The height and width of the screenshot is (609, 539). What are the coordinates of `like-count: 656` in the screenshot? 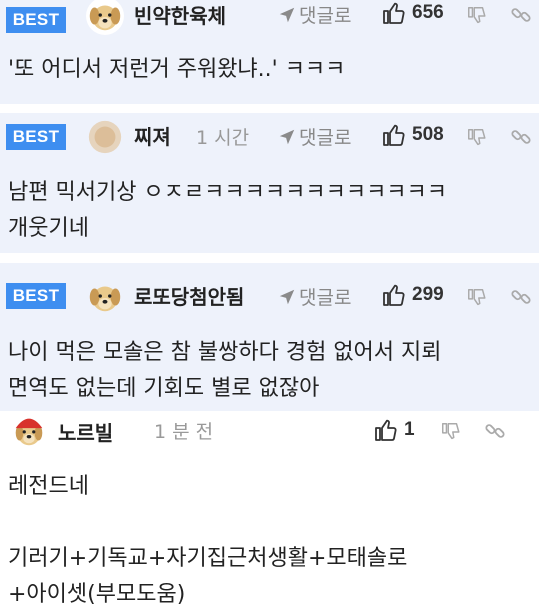 It's located at (428, 12).